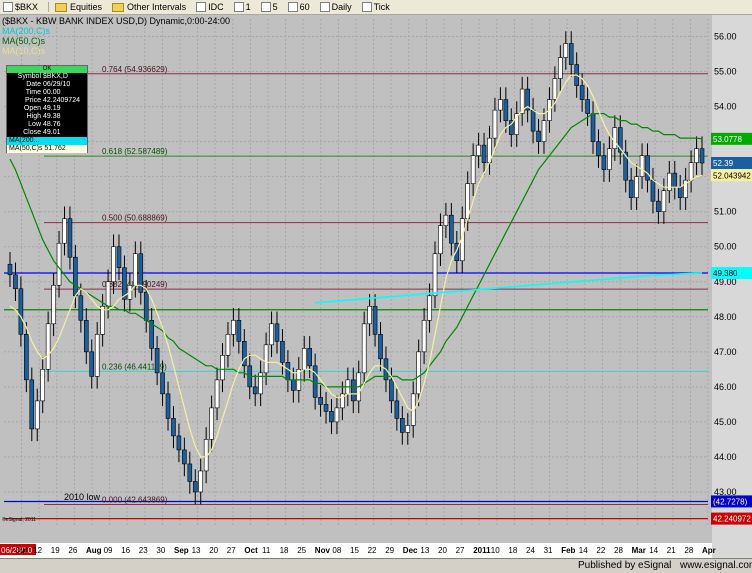 This screenshot has width=752, height=573. I want to click on y-tick-label: 50.00, so click(725, 247).